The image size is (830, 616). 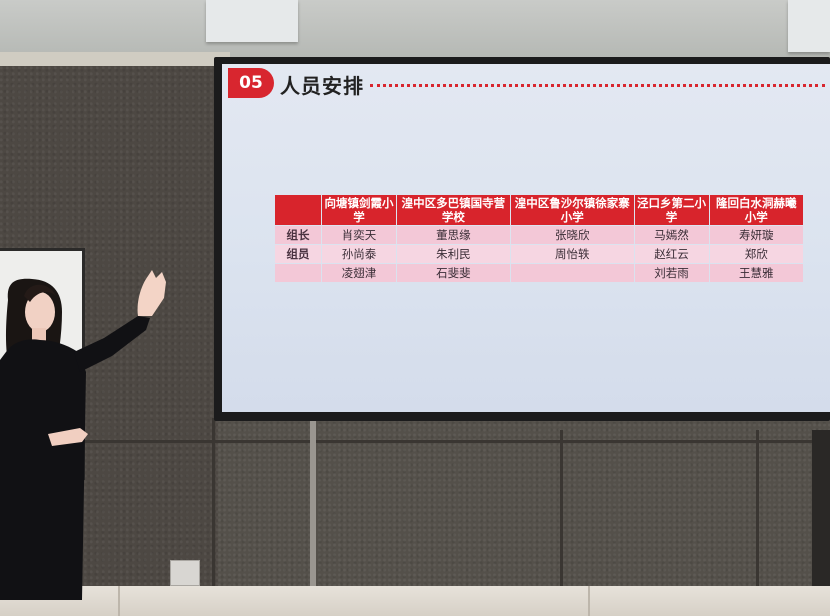 What do you see at coordinates (43, 469) in the screenshot?
I see `presenter-dress` at bounding box center [43, 469].